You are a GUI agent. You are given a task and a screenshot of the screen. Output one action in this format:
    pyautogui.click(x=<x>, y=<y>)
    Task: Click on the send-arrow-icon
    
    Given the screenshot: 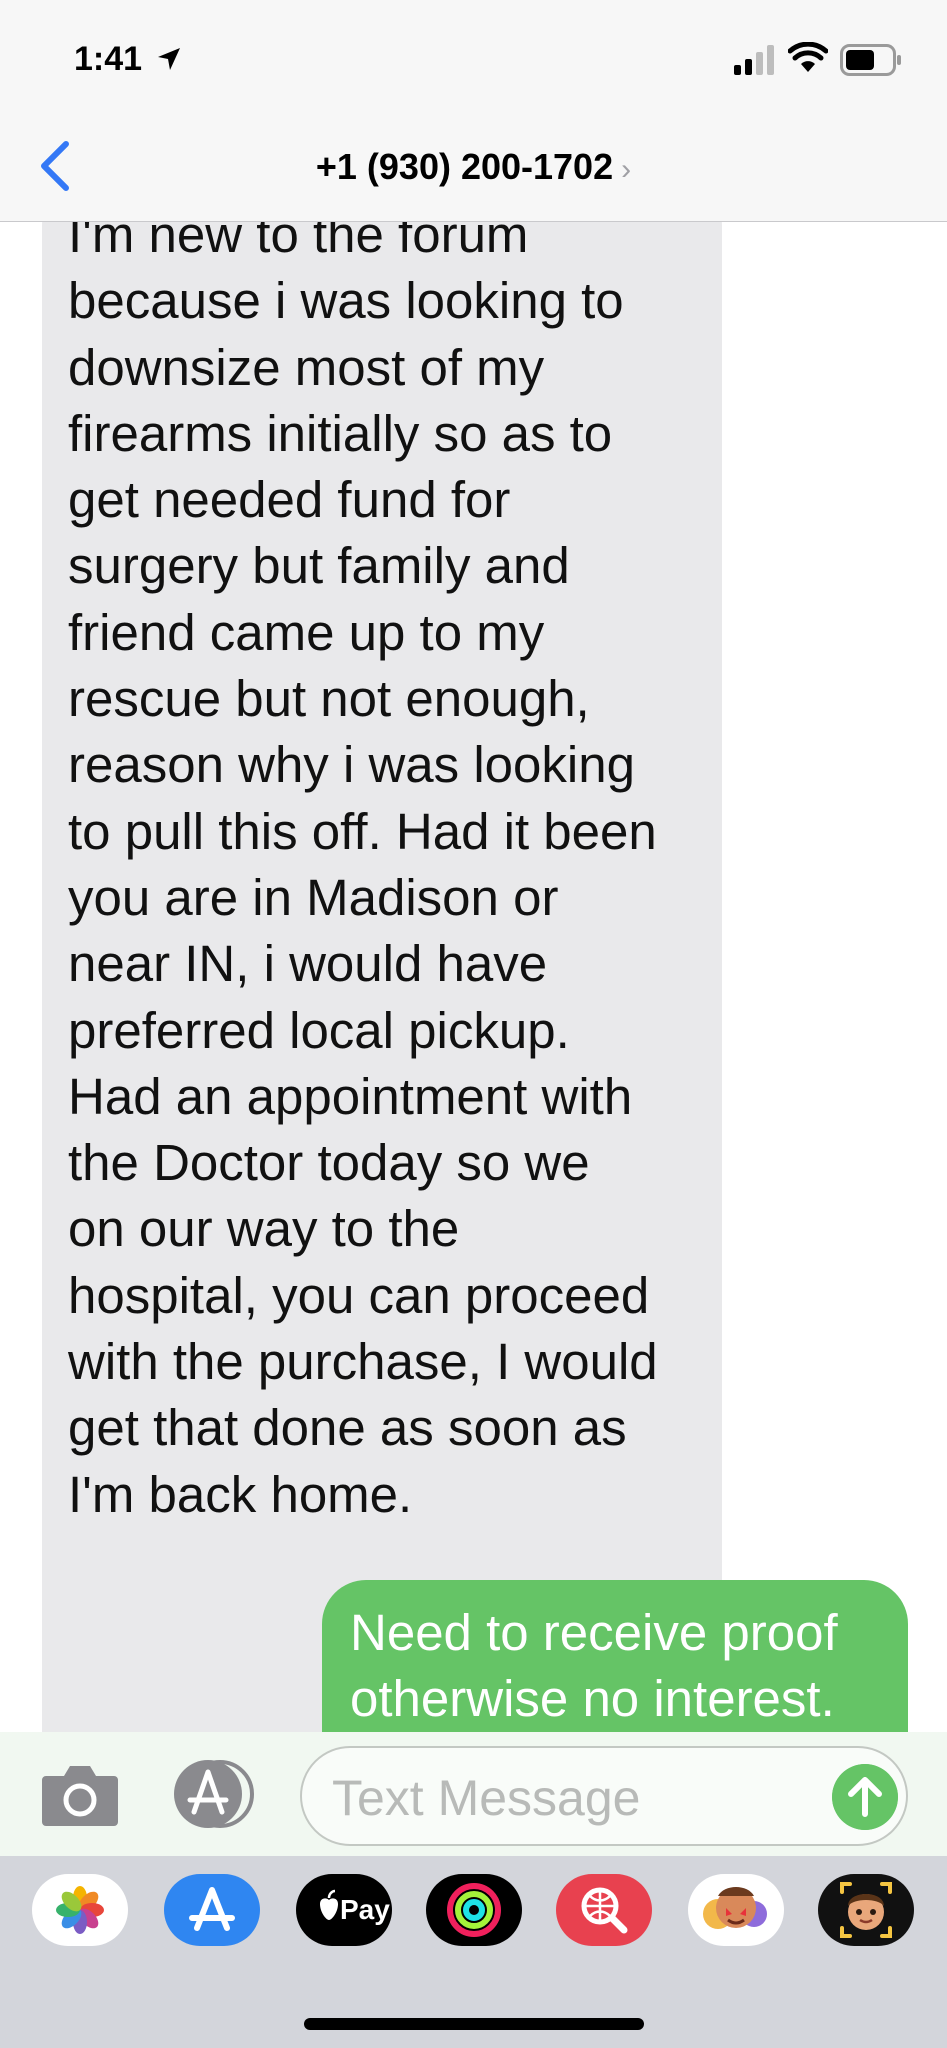 What is the action you would take?
    pyautogui.click(x=865, y=1797)
    